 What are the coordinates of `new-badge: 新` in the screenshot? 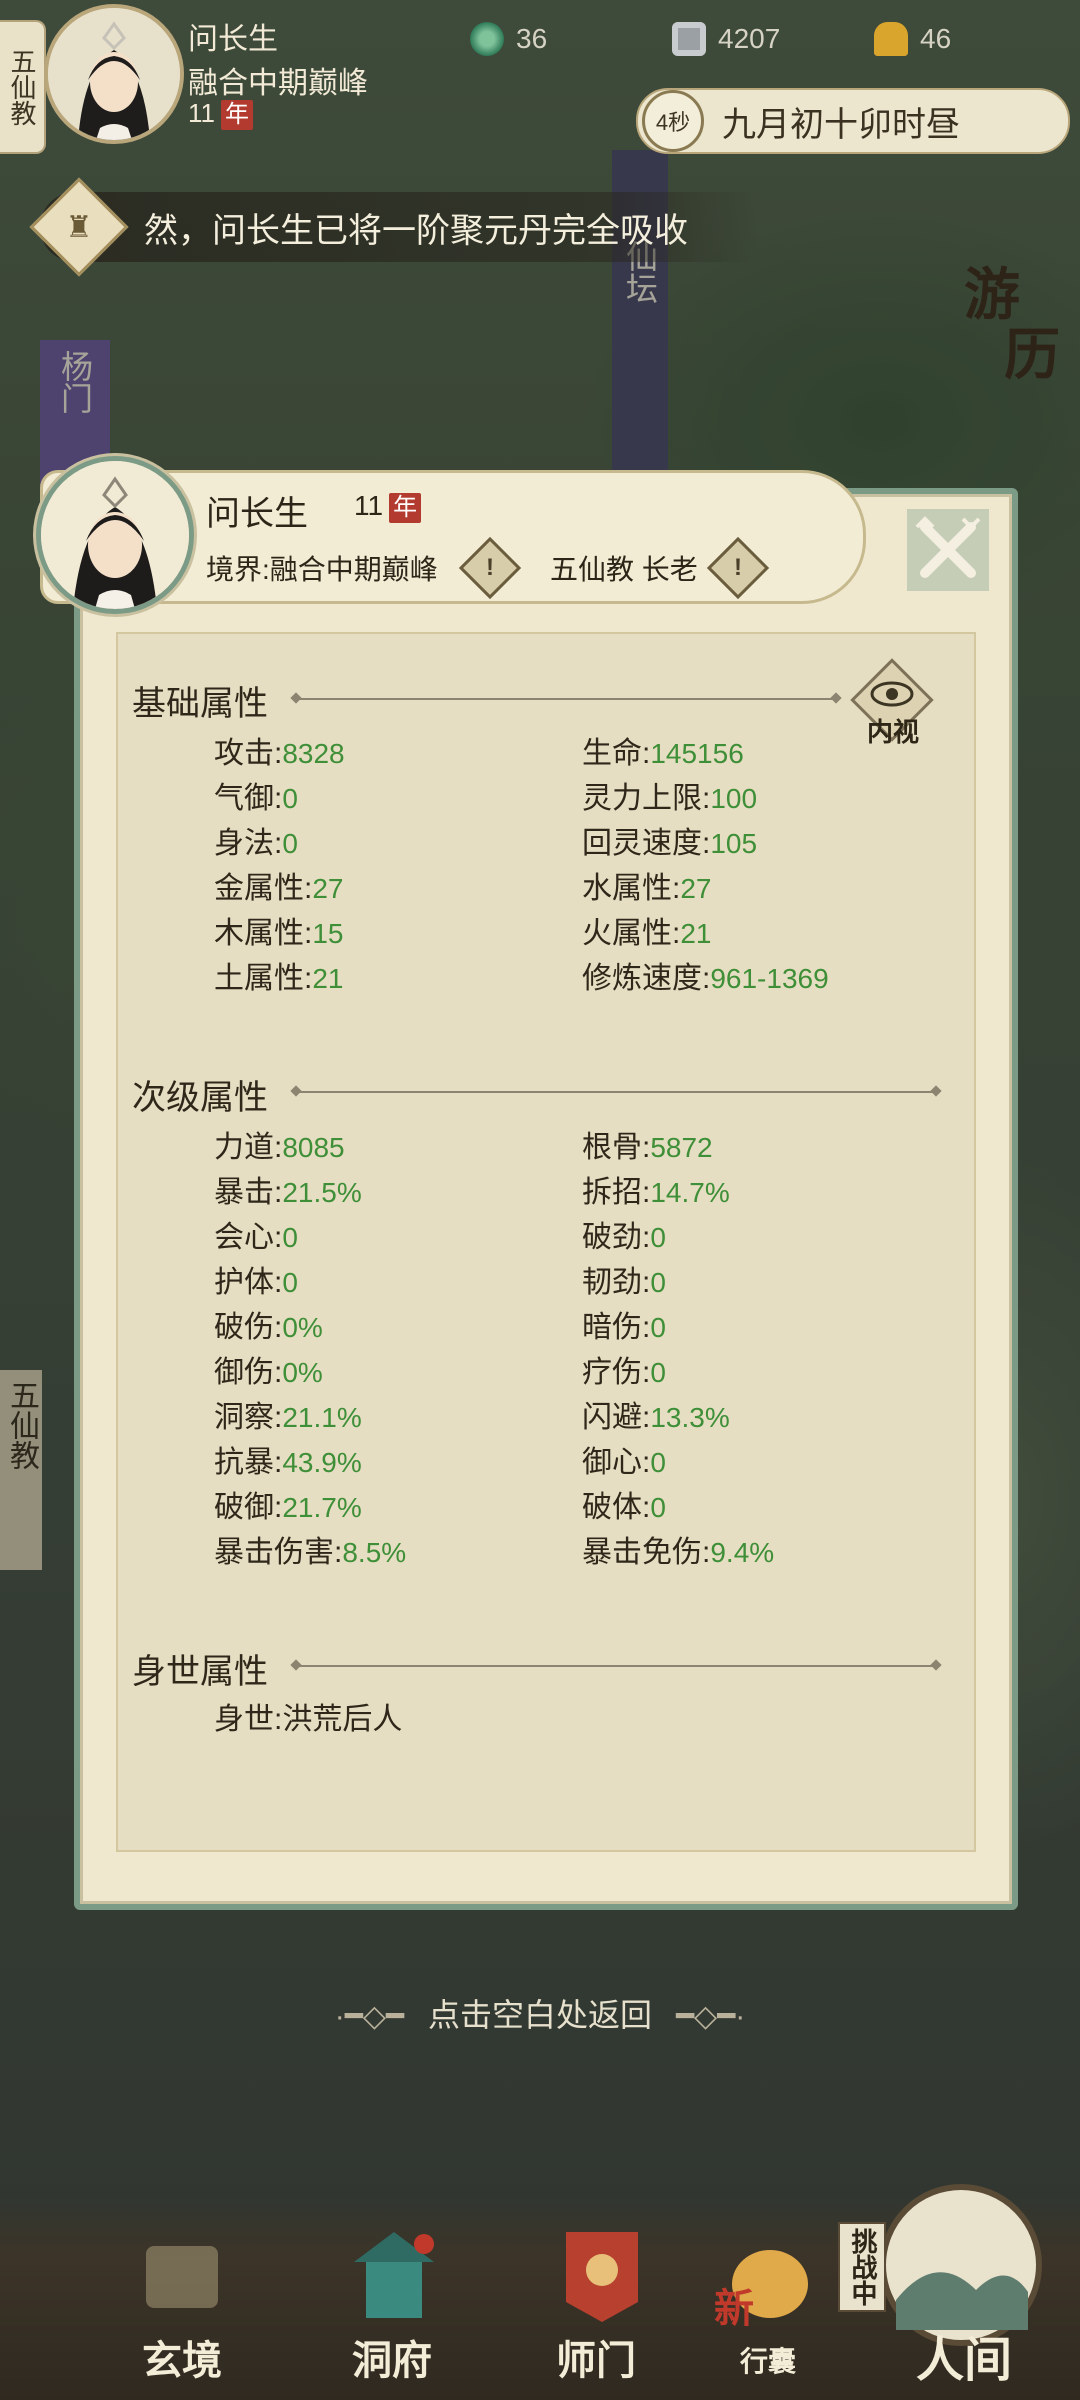 It's located at (734, 2308).